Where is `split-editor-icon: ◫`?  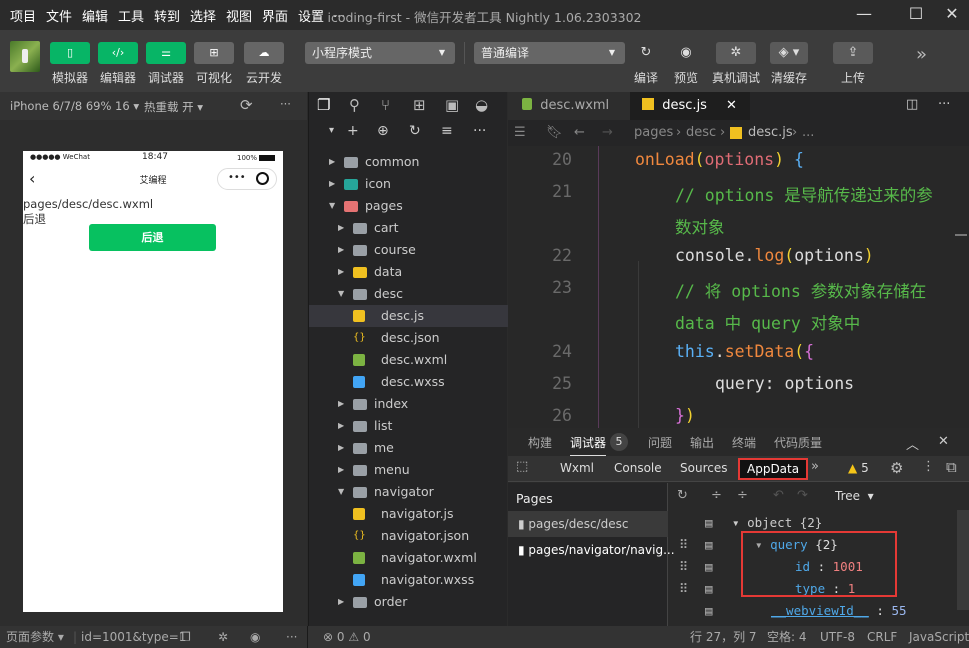
split-editor-icon: ◫ is located at coordinates (912, 104).